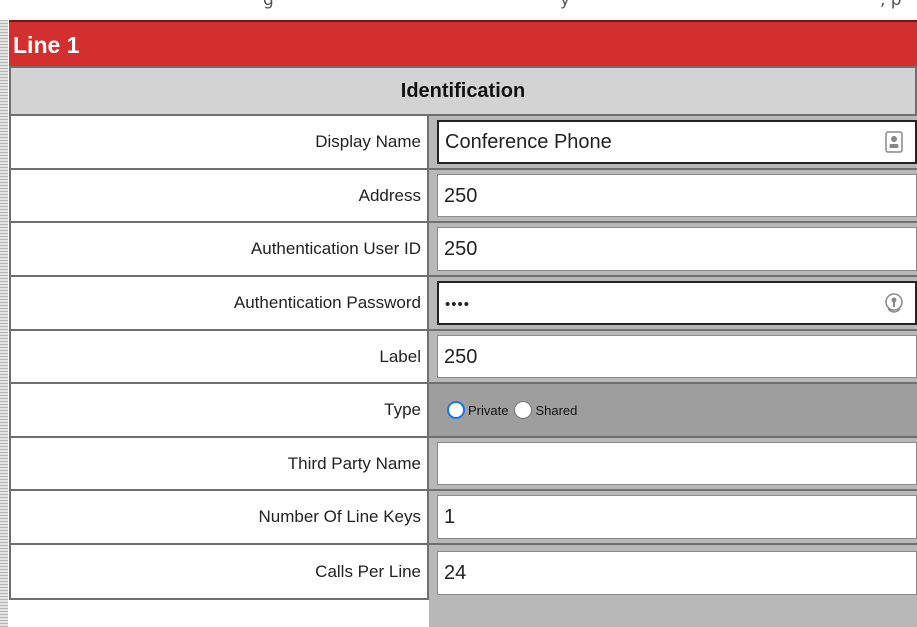 Image resolution: width=917 pixels, height=627 pixels. I want to click on row-auth-user-id: Authentication User ID 250, so click(463, 250).